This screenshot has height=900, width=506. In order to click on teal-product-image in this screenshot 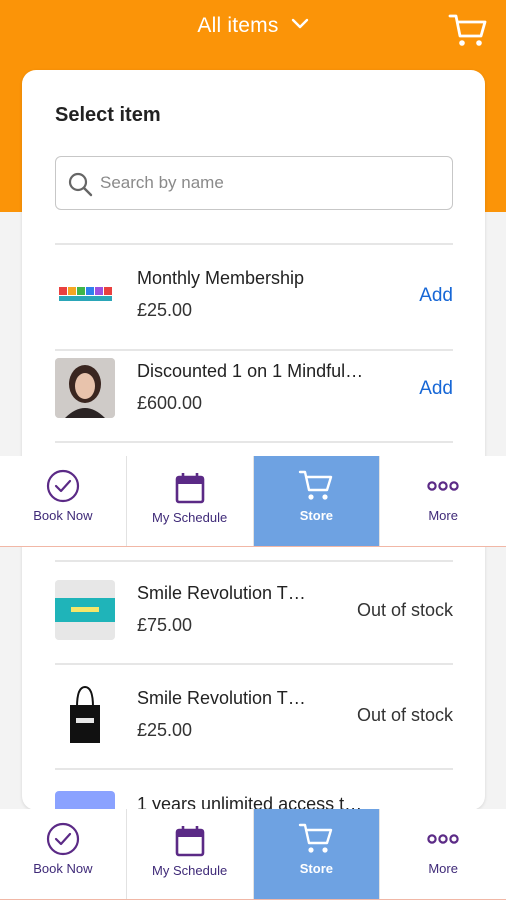, I will do `click(85, 610)`.